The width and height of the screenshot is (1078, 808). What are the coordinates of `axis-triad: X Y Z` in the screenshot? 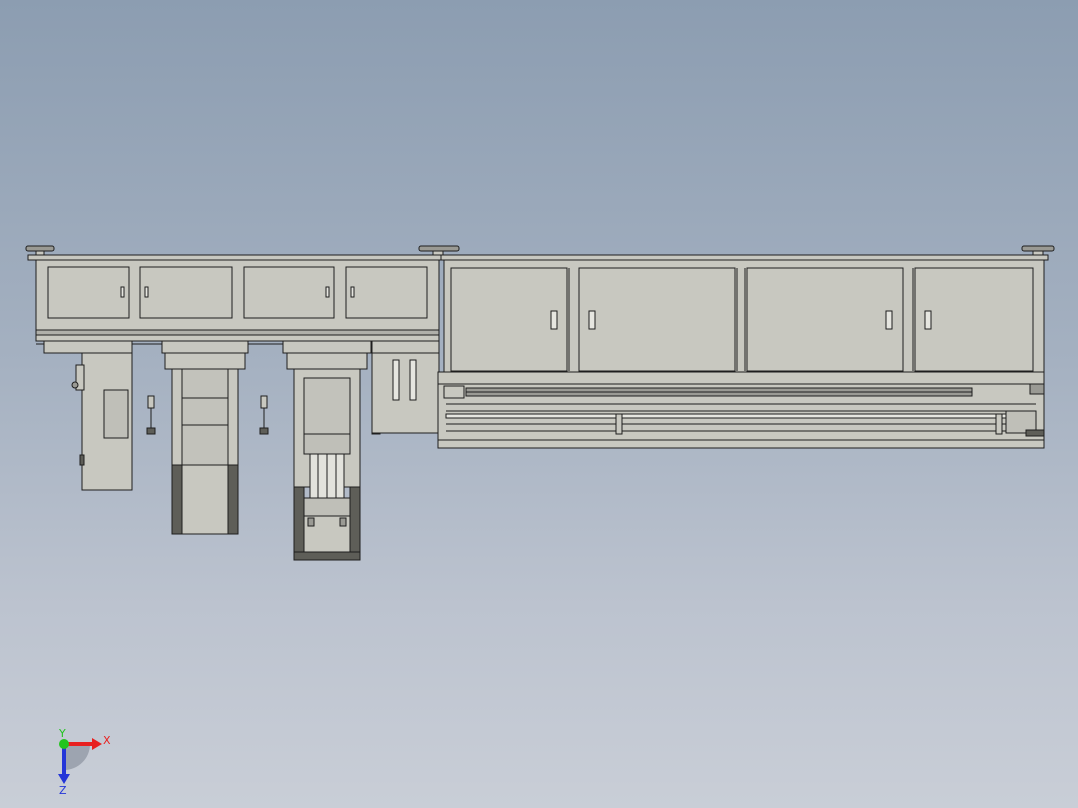 It's located at (84, 761).